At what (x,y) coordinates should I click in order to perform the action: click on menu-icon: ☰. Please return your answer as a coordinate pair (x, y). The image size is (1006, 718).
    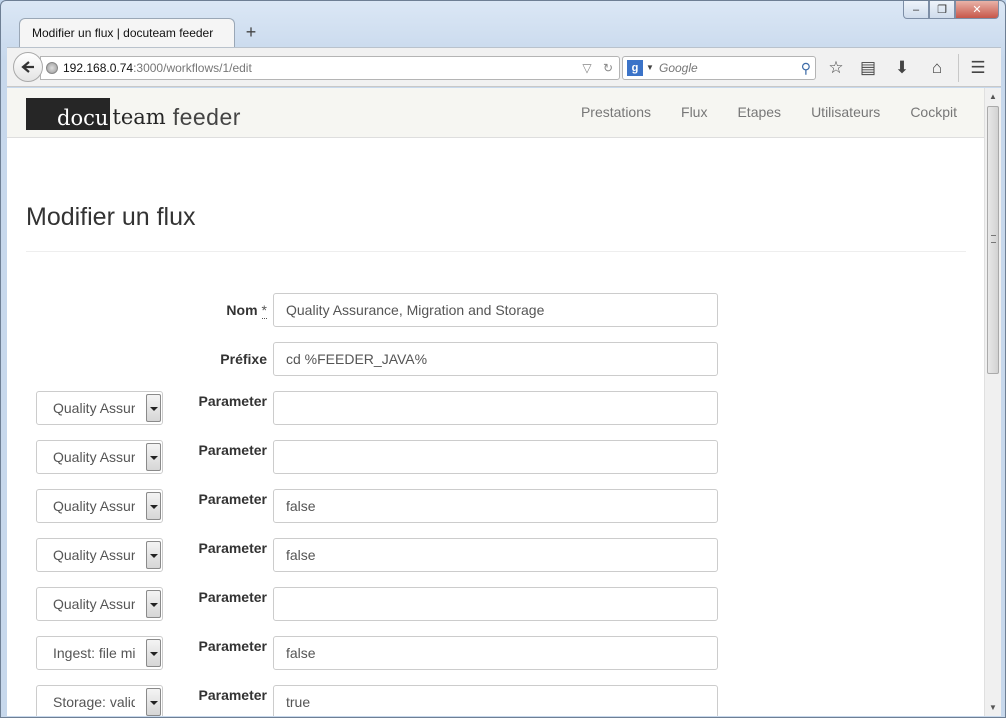
    Looking at the image, I should click on (978, 68).